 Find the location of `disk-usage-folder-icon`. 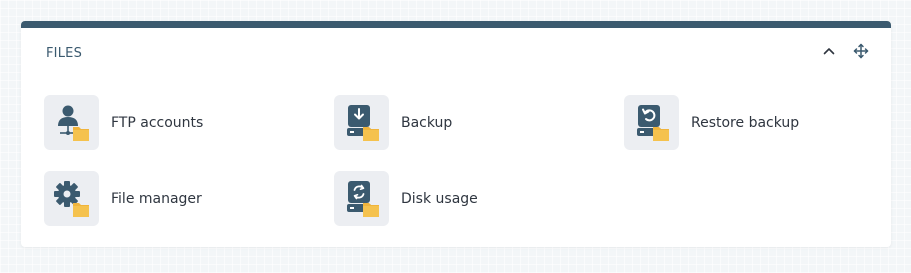

disk-usage-folder-icon is located at coordinates (361, 198).